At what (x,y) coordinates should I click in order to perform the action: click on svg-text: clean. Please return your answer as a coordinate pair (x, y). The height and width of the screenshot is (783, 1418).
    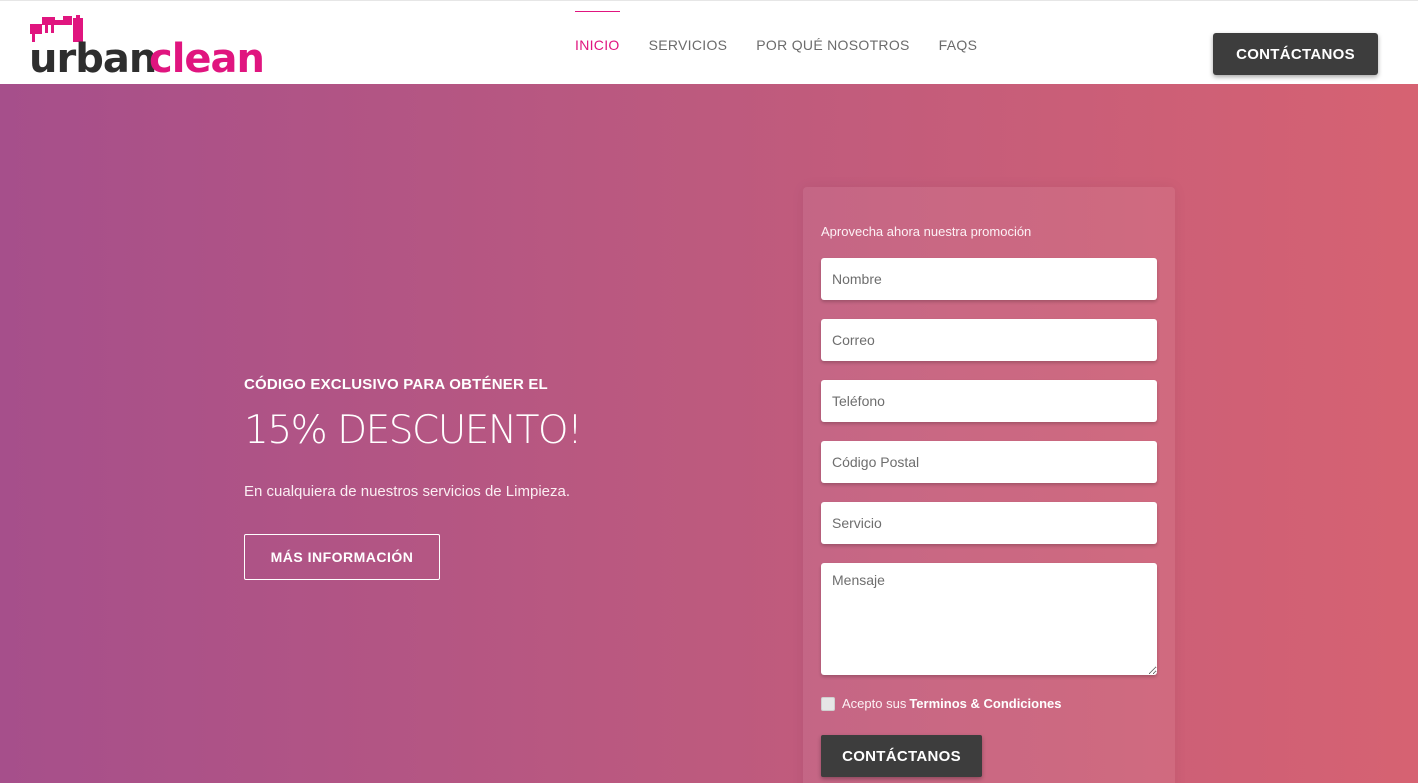
    Looking at the image, I should click on (206, 56).